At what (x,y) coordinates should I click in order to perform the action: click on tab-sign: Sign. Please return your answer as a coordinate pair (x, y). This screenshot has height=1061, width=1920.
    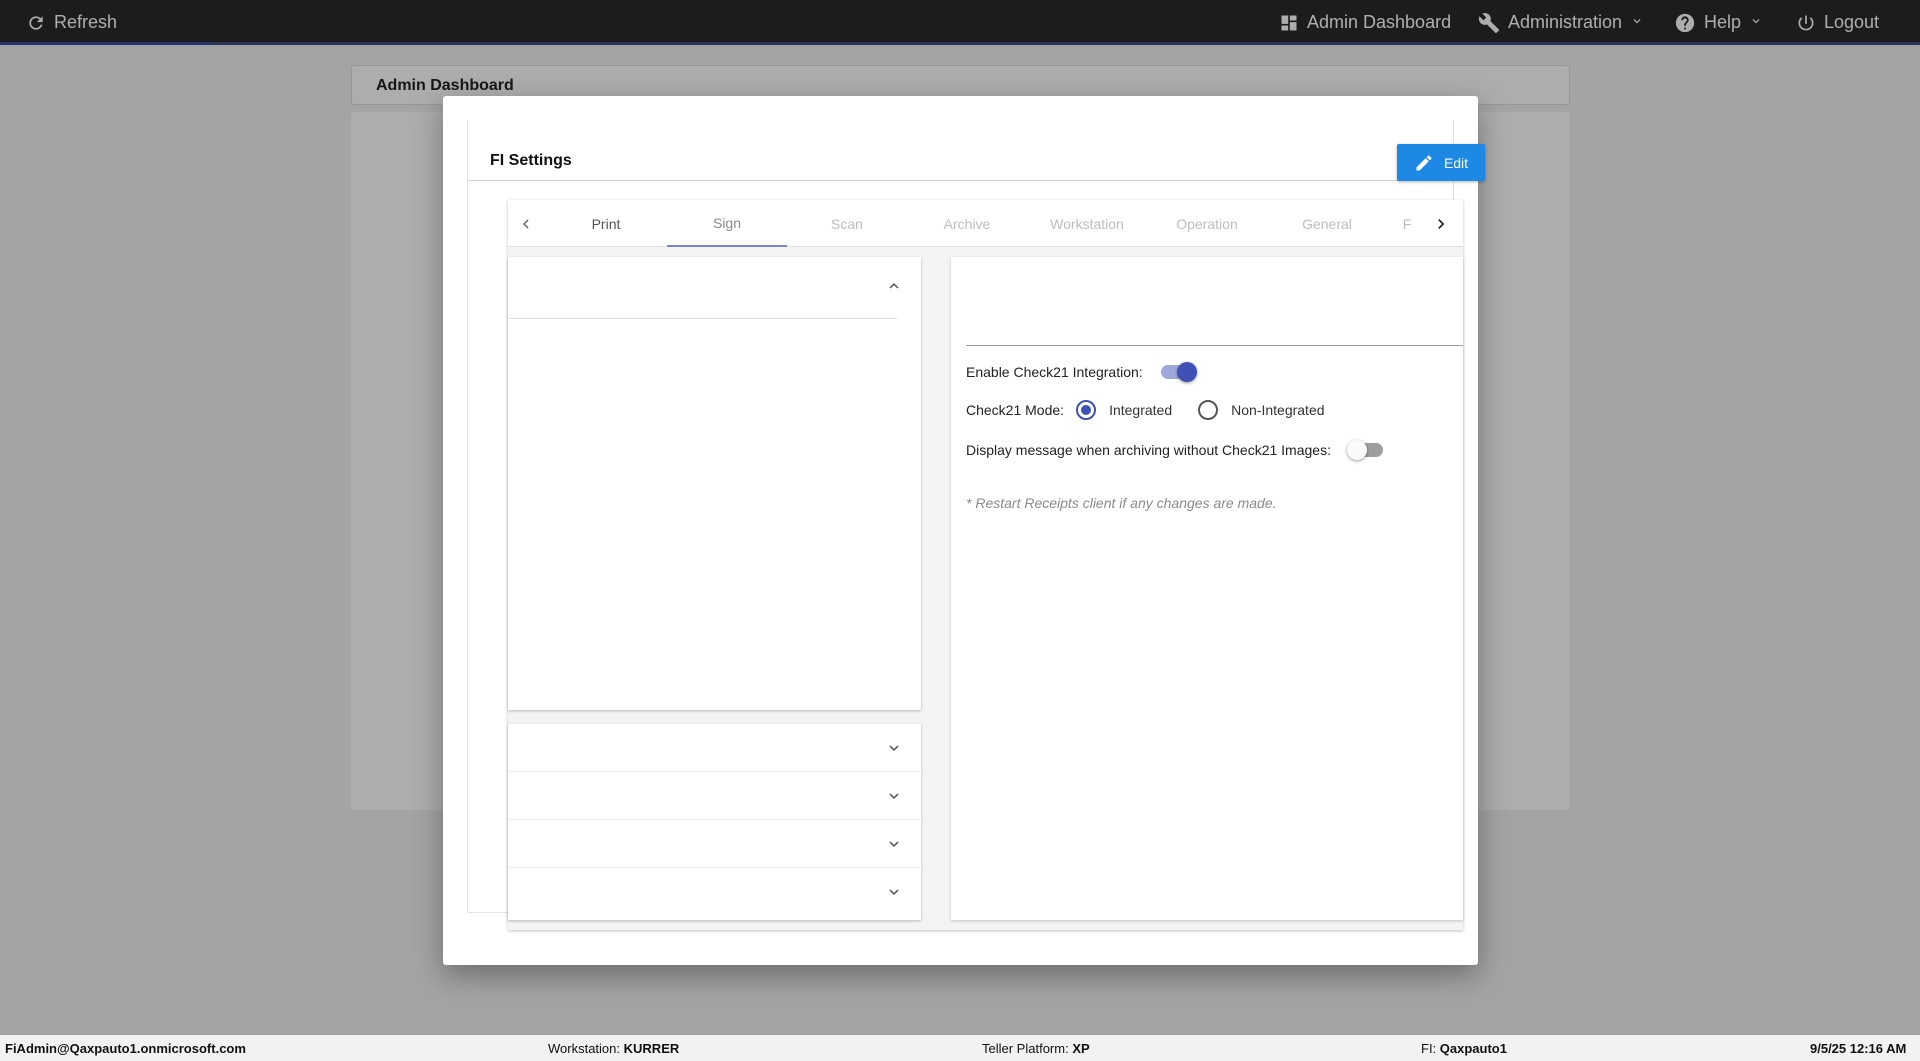
    Looking at the image, I should click on (727, 223).